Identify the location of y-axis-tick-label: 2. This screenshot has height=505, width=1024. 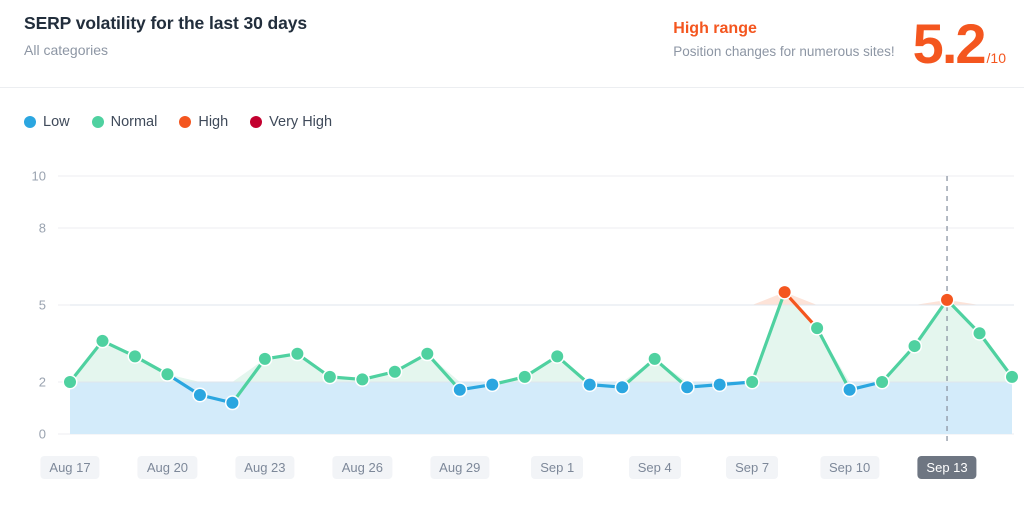
(42, 382).